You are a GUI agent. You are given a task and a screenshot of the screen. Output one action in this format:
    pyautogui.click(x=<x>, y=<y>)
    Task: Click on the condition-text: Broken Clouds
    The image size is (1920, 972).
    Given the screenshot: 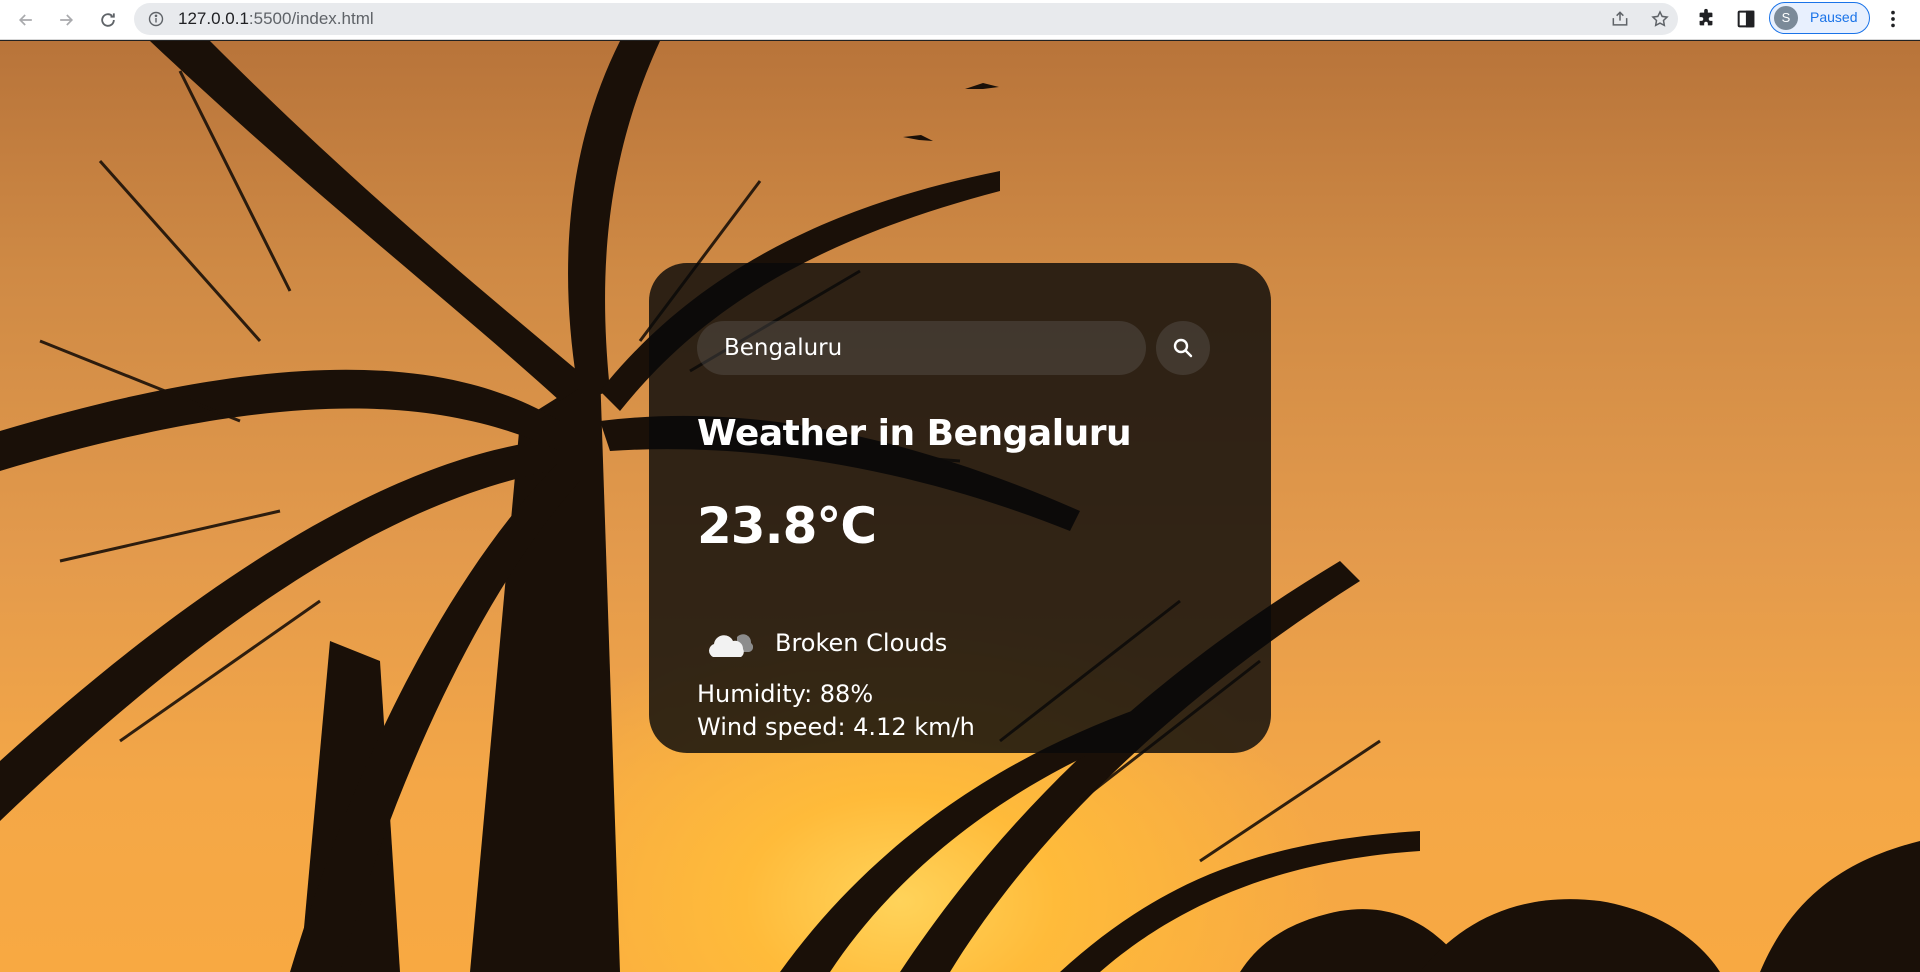 What is the action you would take?
    pyautogui.click(x=861, y=643)
    